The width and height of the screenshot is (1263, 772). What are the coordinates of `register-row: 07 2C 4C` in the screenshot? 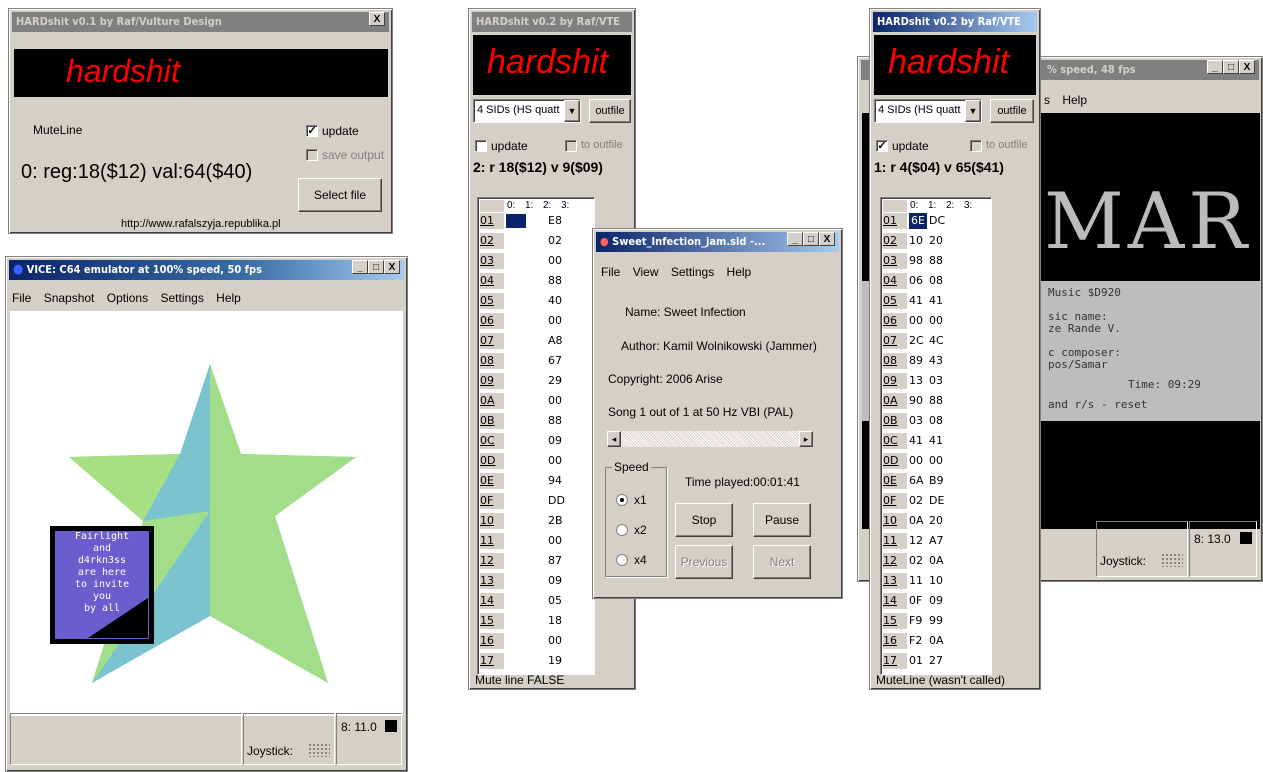 It's located at (936, 341).